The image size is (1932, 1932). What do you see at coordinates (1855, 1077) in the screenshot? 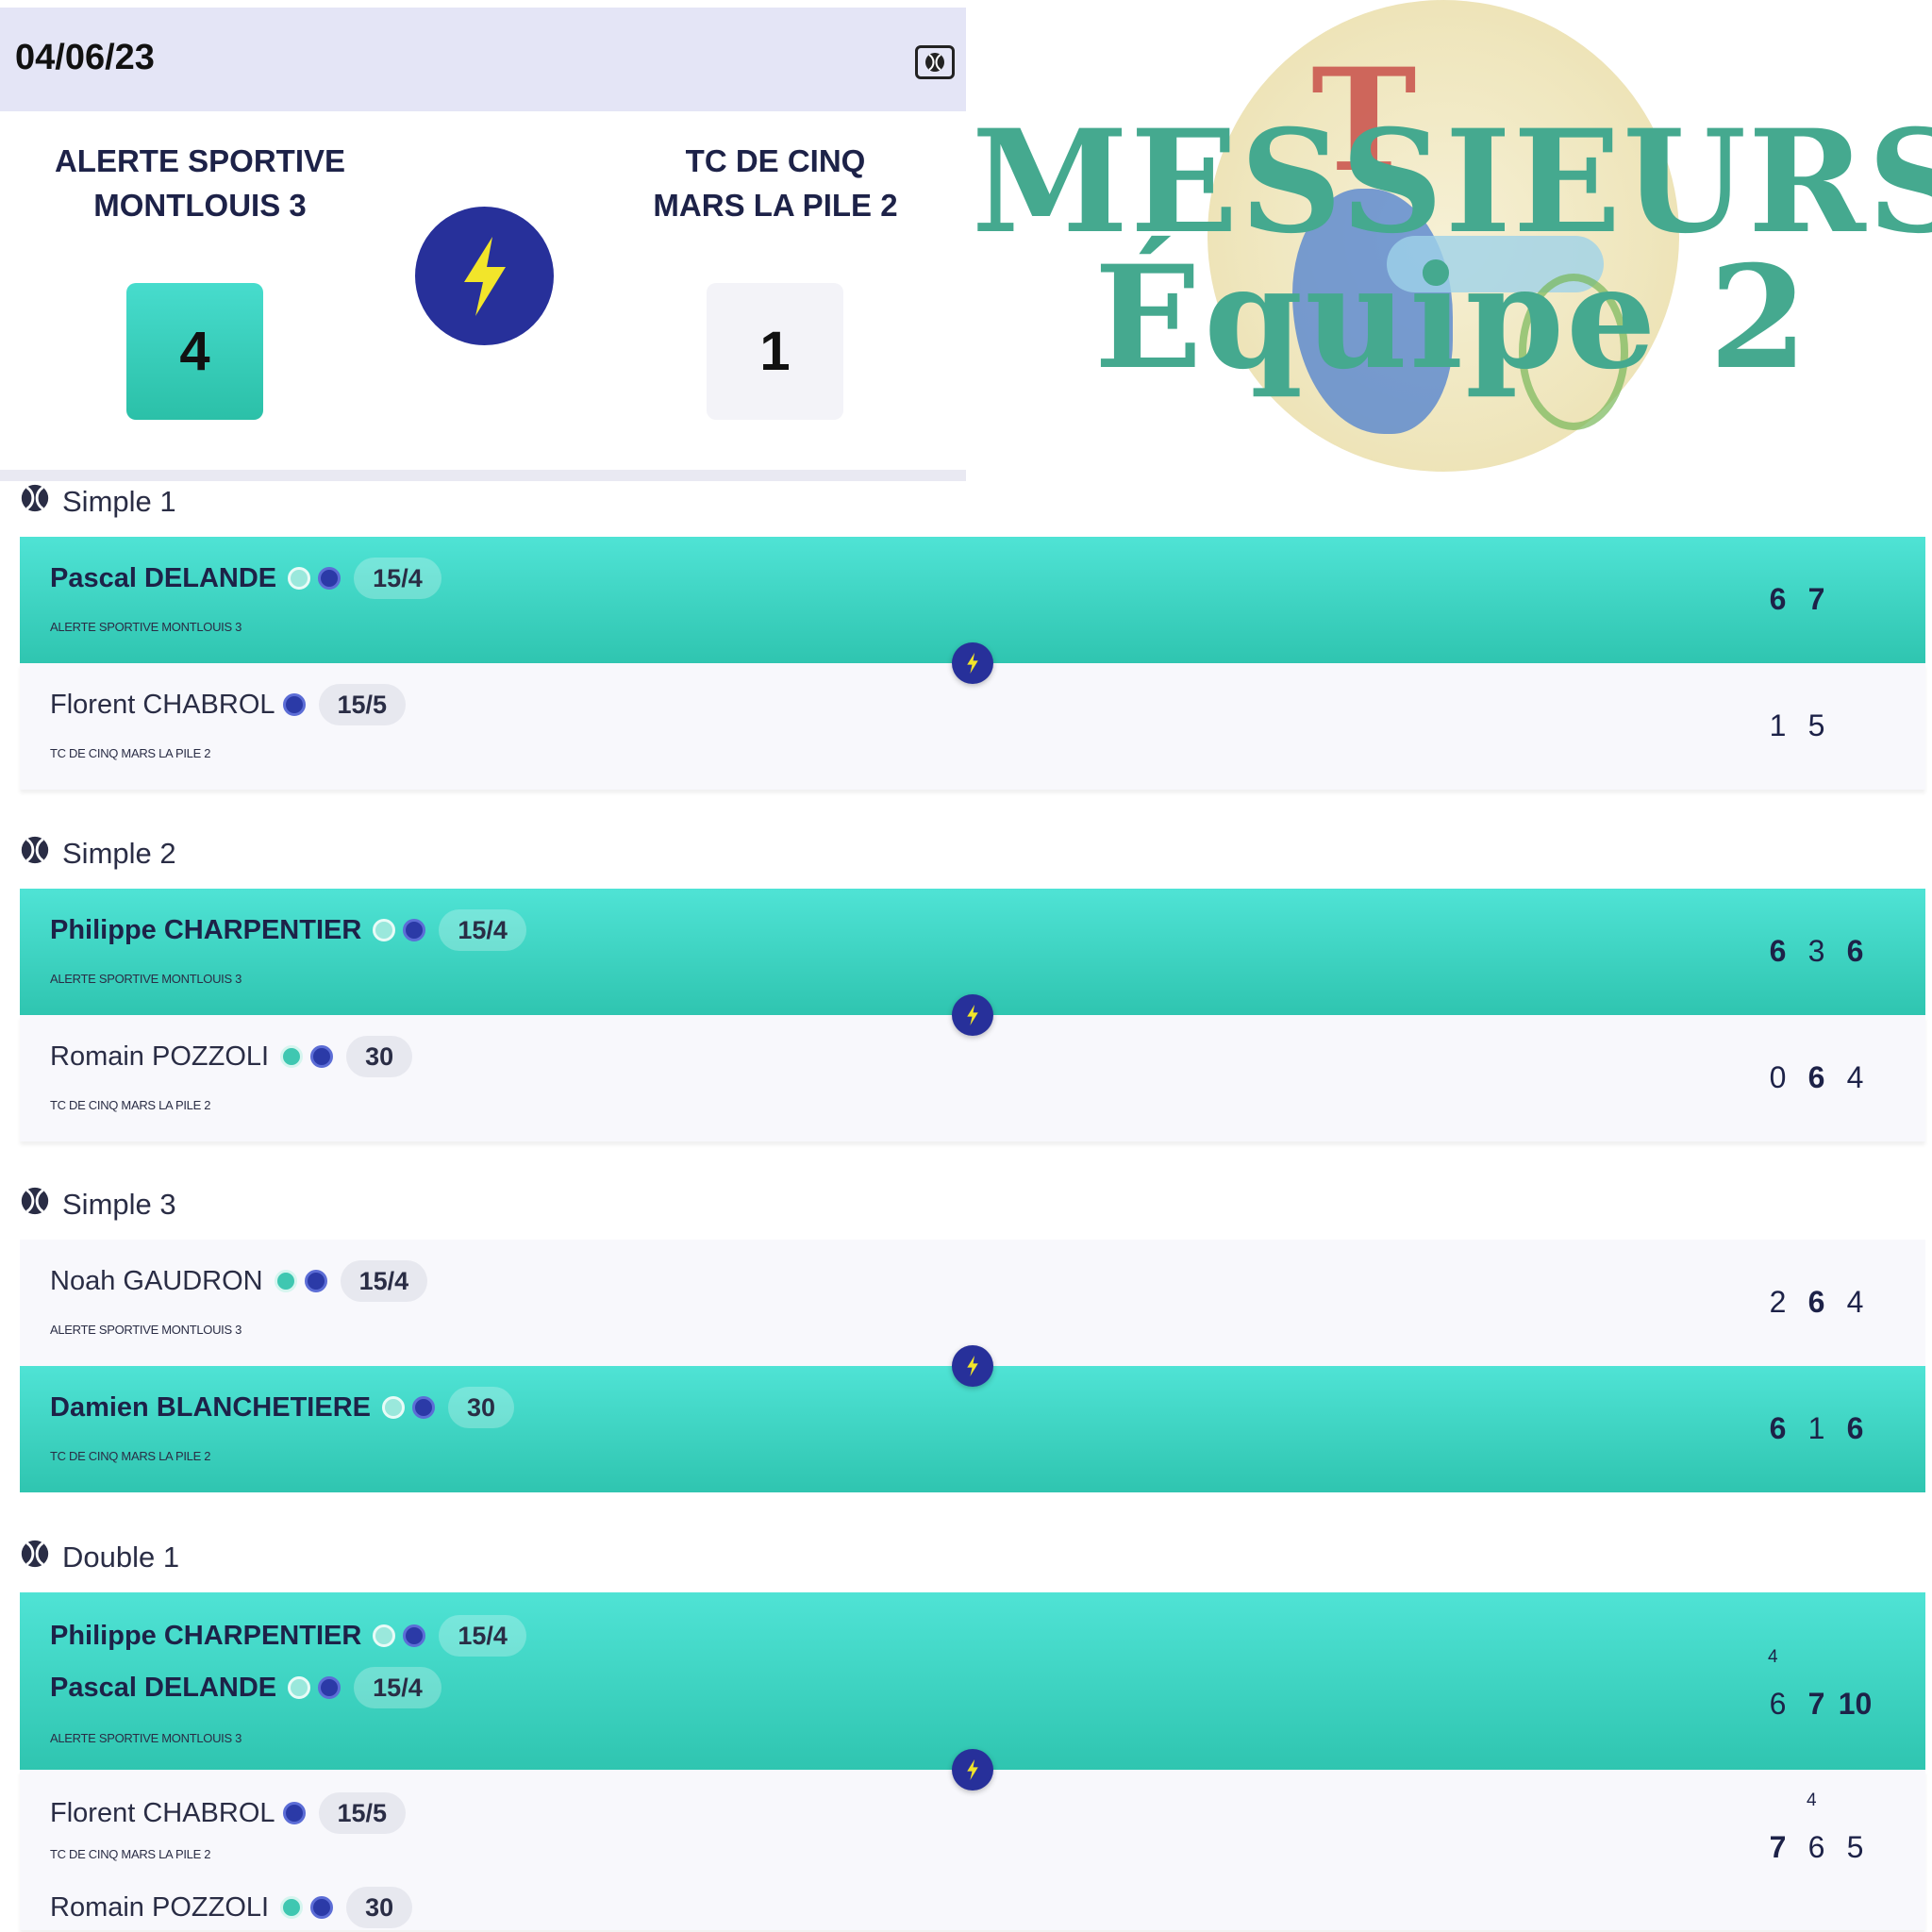
I see `set-score: 4` at bounding box center [1855, 1077].